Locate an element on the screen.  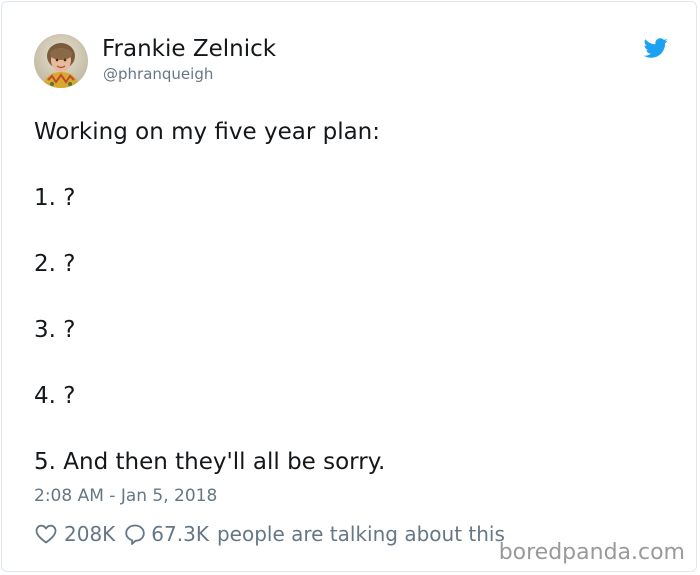
likes-count: 208K is located at coordinates (89, 534).